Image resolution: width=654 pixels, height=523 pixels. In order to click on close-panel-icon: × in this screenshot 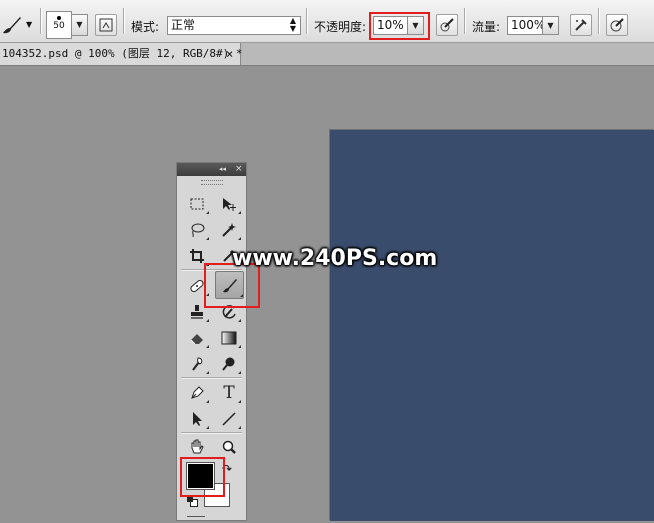, I will do `click(239, 169)`.